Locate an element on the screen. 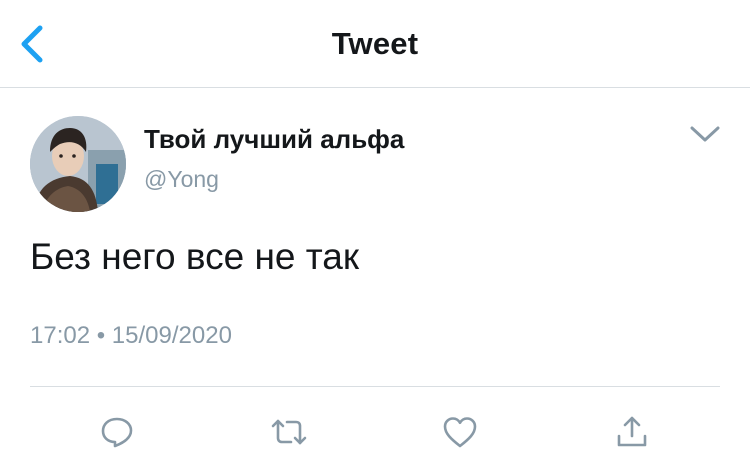  heart-icon is located at coordinates (460, 432).